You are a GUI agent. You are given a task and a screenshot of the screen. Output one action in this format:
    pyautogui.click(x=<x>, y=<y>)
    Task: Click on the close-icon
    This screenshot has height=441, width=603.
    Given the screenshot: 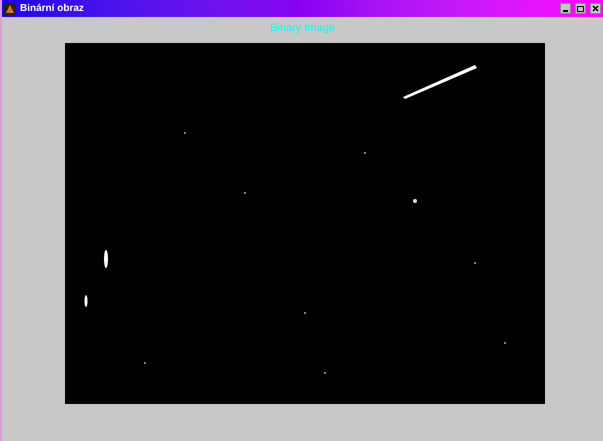 What is the action you would take?
    pyautogui.click(x=595, y=8)
    